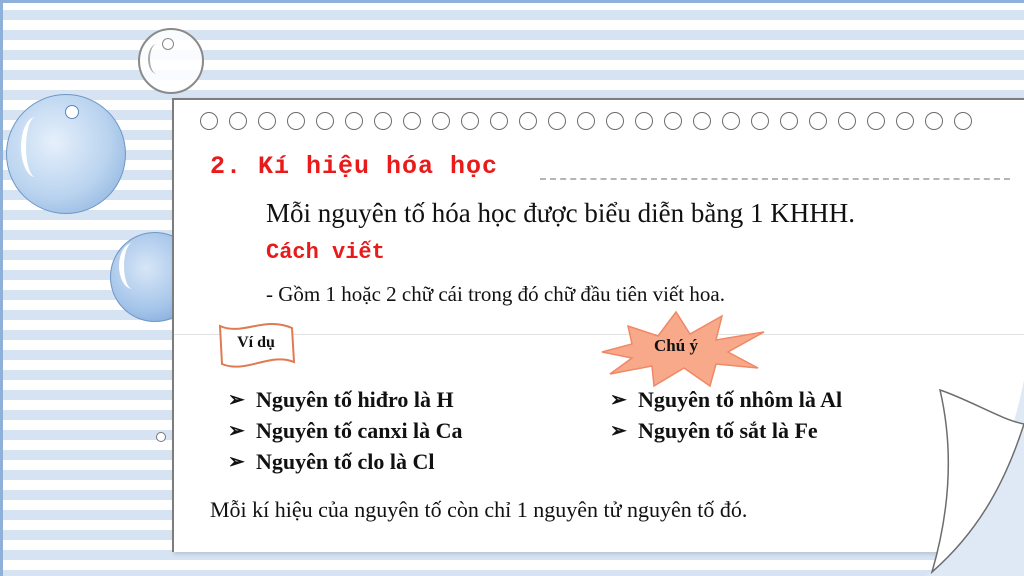 Image resolution: width=1024 pixels, height=576 pixels. I want to click on list-item: ➢ Nguyên tố nhôm là Al, so click(726, 399).